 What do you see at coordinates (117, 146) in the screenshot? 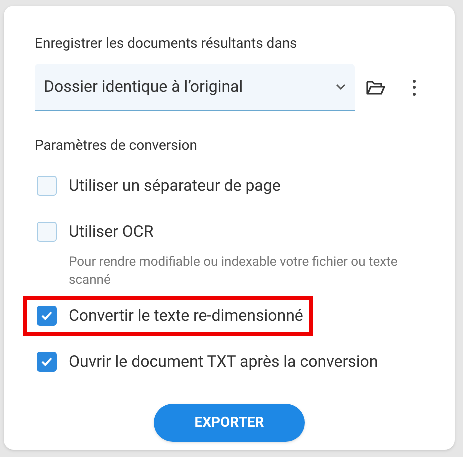
I see `section-heading: Paramètres de conversion` at bounding box center [117, 146].